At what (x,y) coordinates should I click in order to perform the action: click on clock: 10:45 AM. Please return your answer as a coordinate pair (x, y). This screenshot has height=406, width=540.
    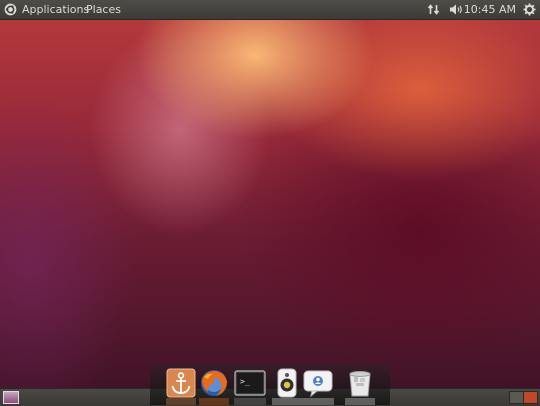
    Looking at the image, I should click on (490, 9).